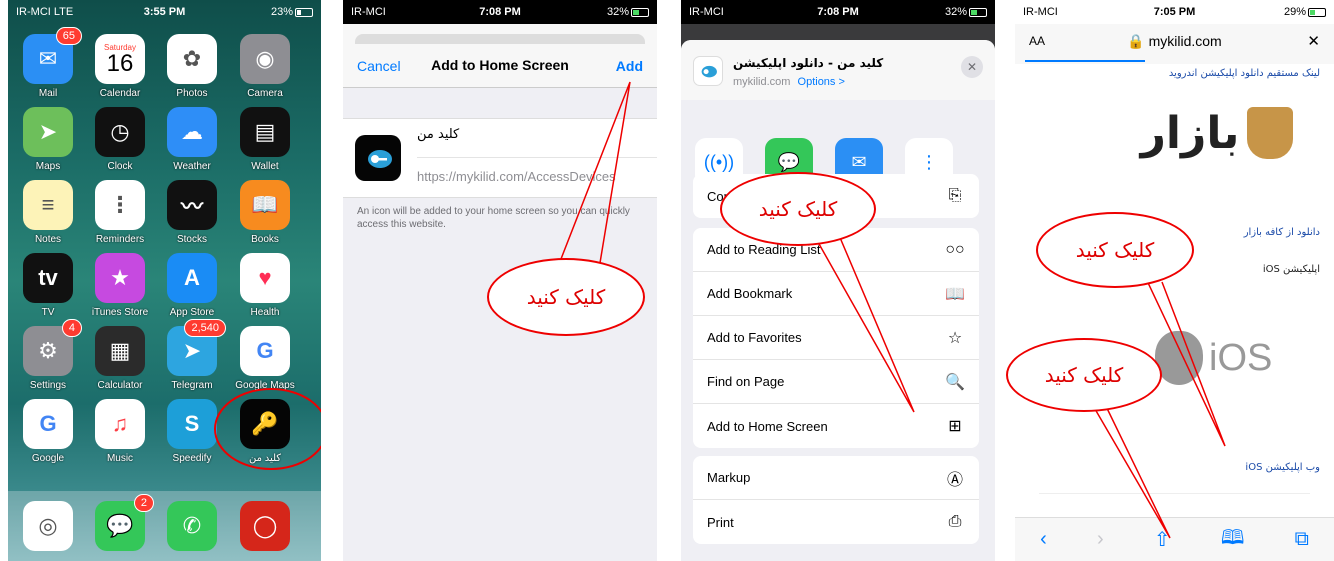  What do you see at coordinates (836, 478) in the screenshot?
I see `action-markup: Markup Ⓐ` at bounding box center [836, 478].